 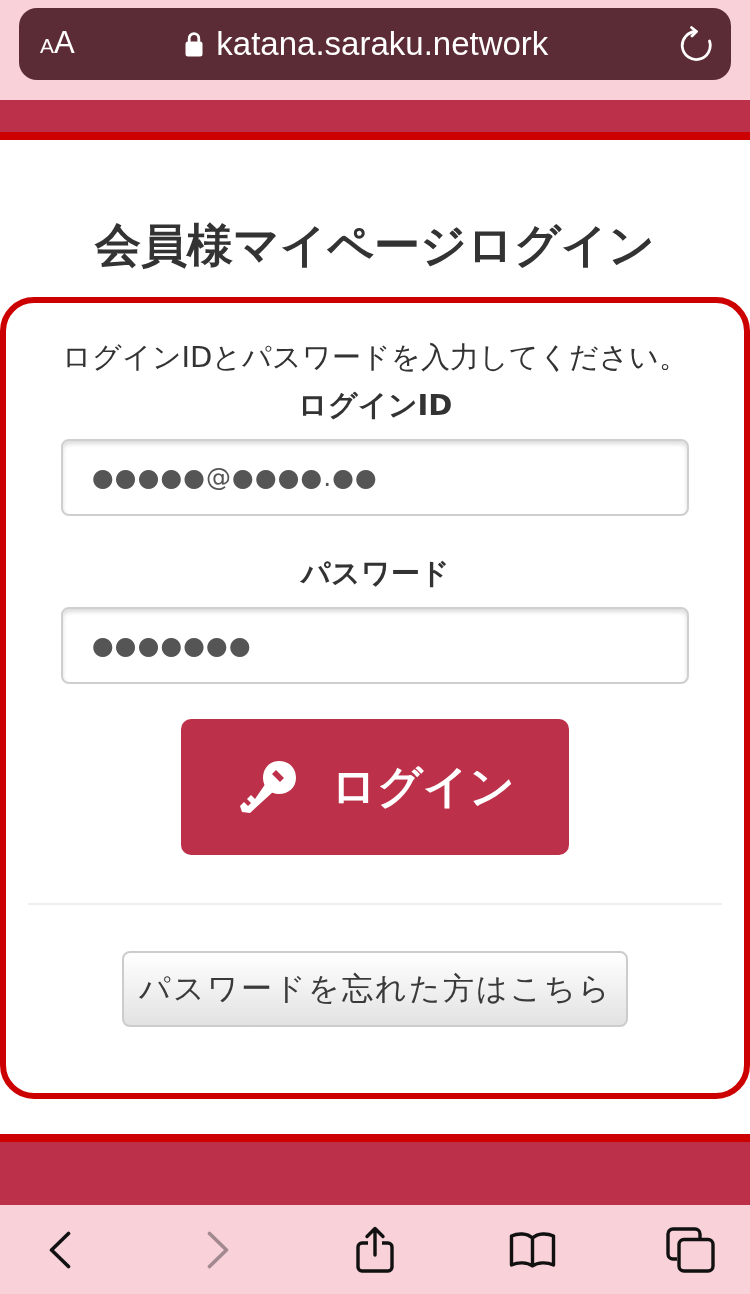 I want to click on share-icon, so click(x=375, y=1249).